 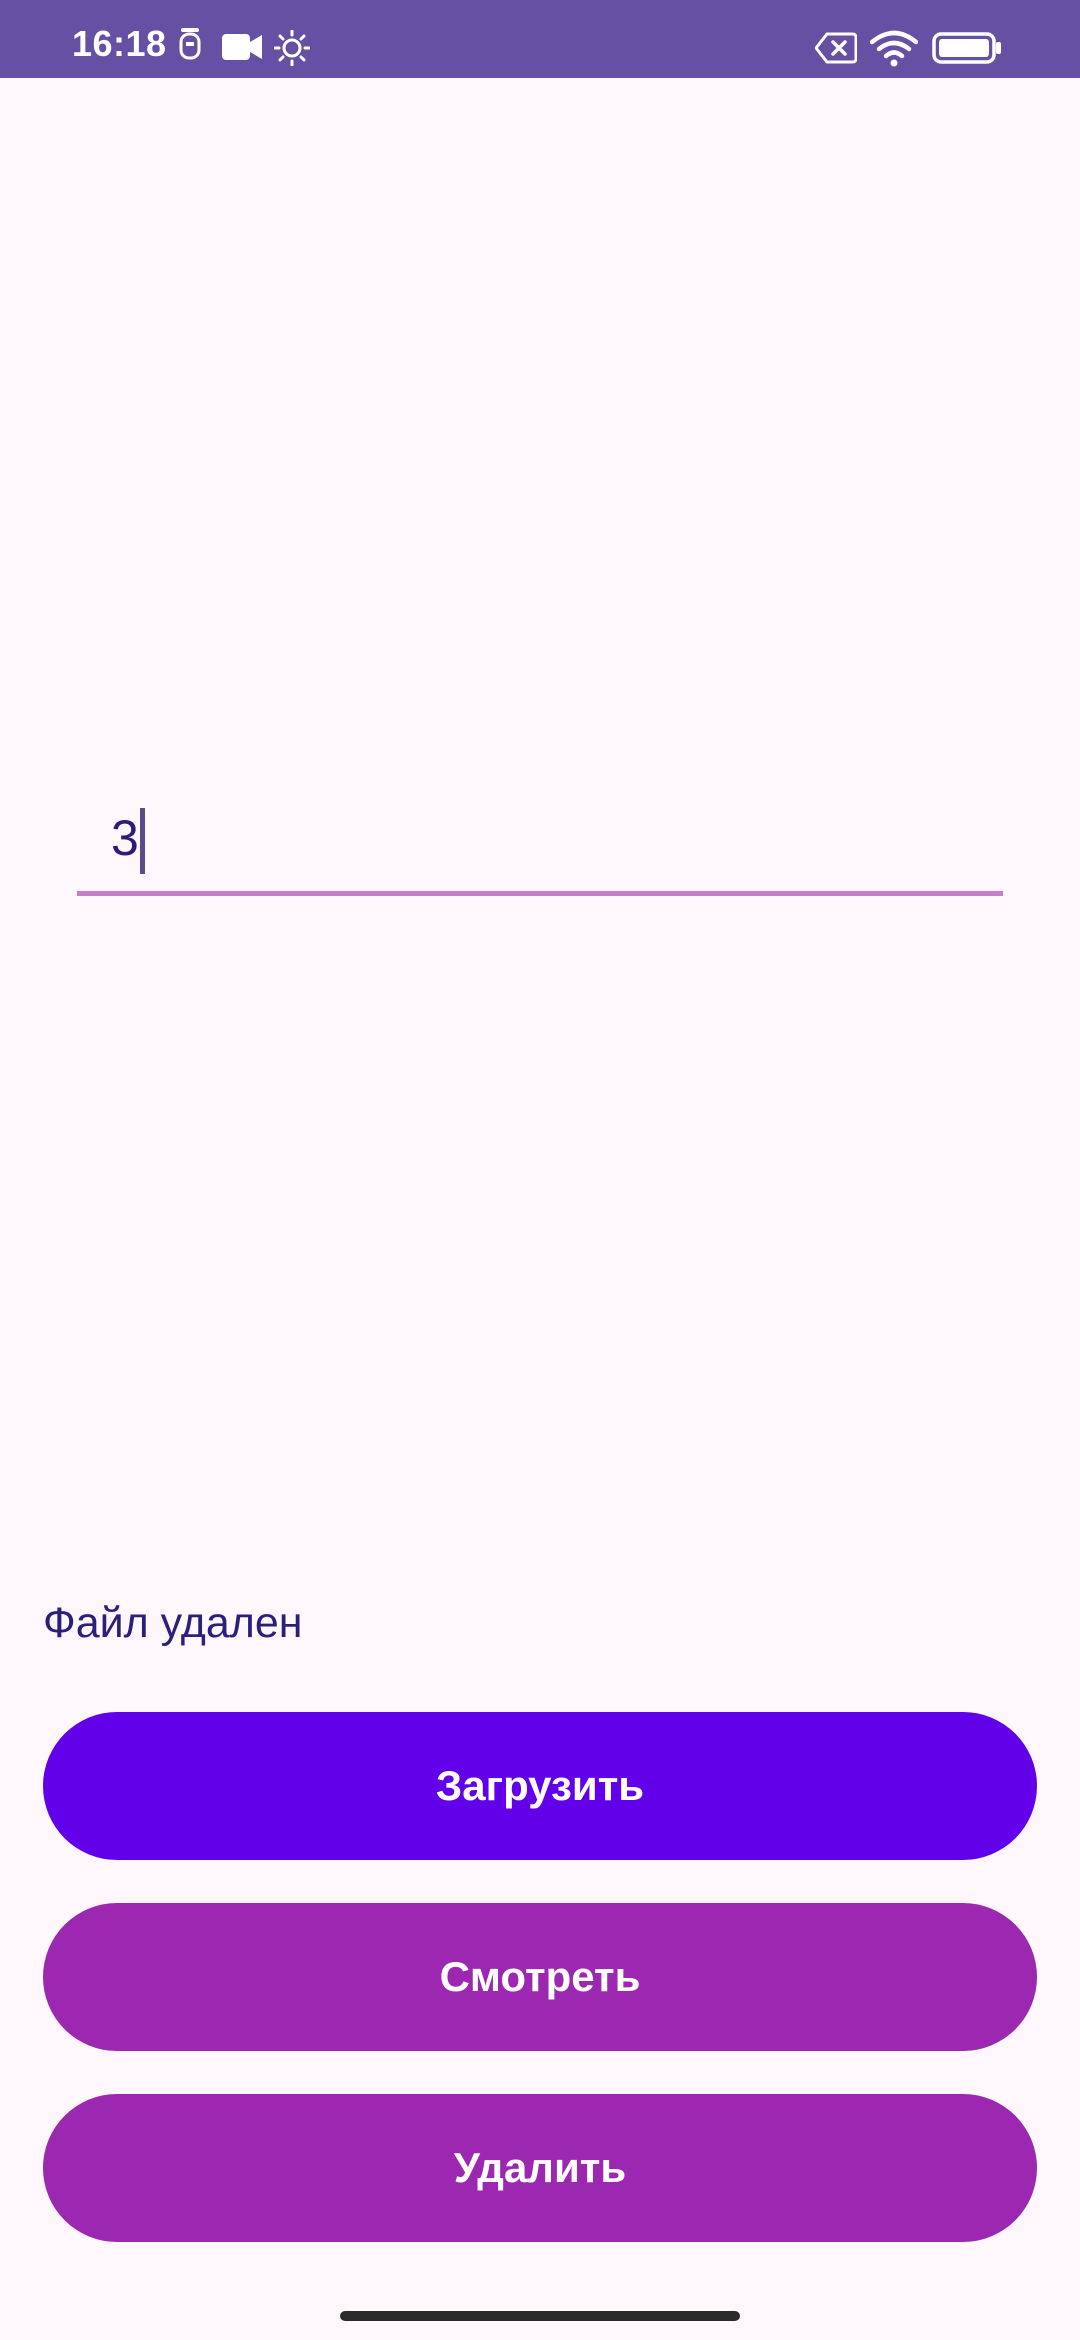 What do you see at coordinates (836, 48) in the screenshot?
I see `no-sim-icon` at bounding box center [836, 48].